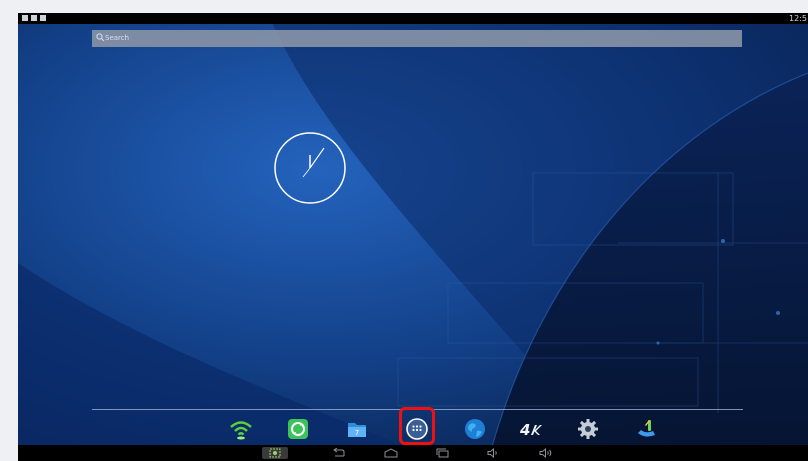 The width and height of the screenshot is (808, 461). I want to click on status-bar: 12:5, so click(413, 18).